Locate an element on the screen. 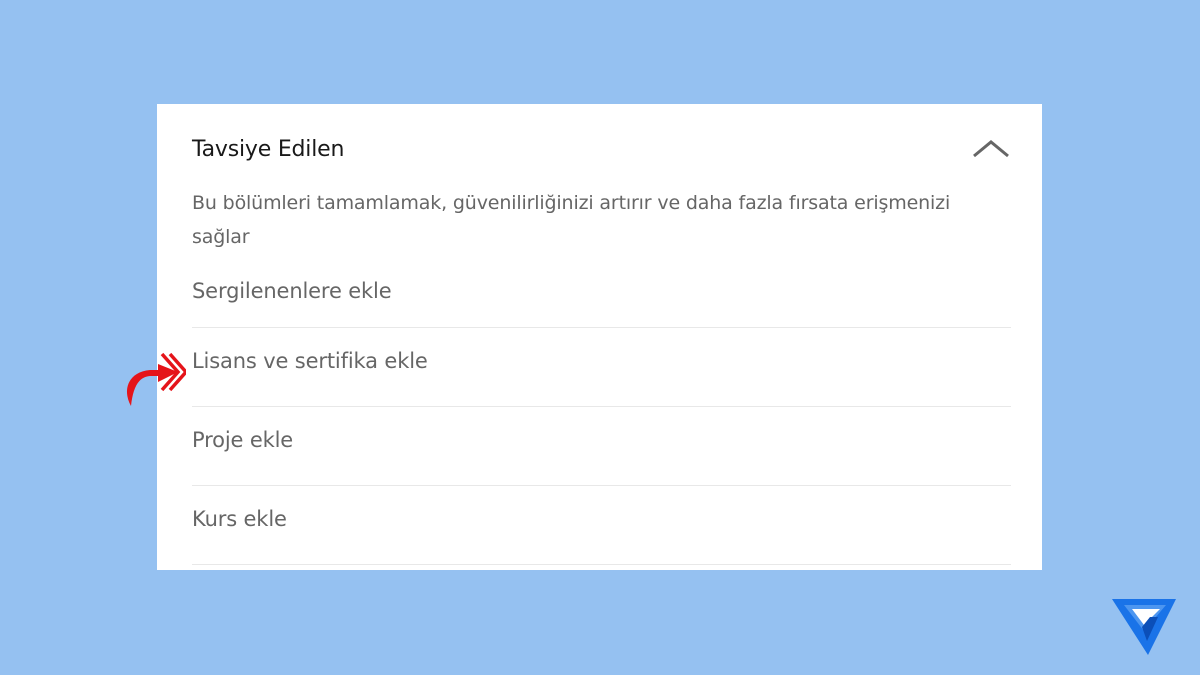  section-title: Tavsiye Edilen is located at coordinates (268, 149).